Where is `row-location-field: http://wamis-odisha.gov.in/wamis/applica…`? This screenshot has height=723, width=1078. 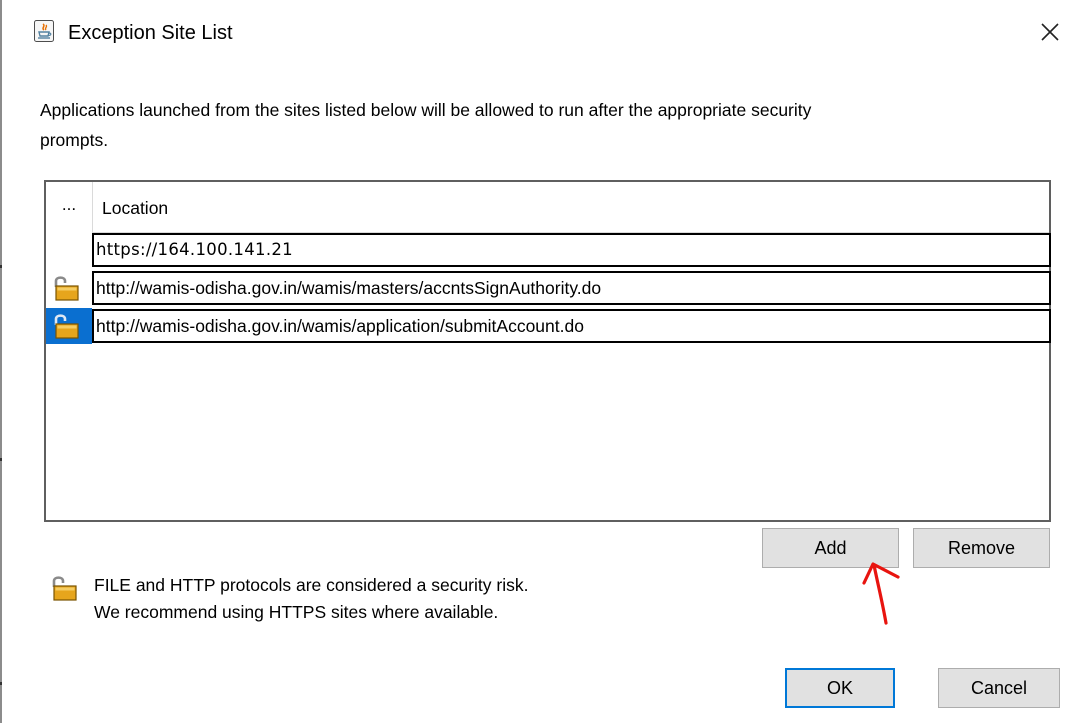 row-location-field: http://wamis-odisha.gov.in/wamis/applica… is located at coordinates (571, 326).